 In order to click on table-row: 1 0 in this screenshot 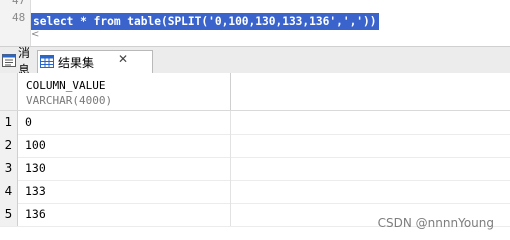, I will do `click(255, 123)`.